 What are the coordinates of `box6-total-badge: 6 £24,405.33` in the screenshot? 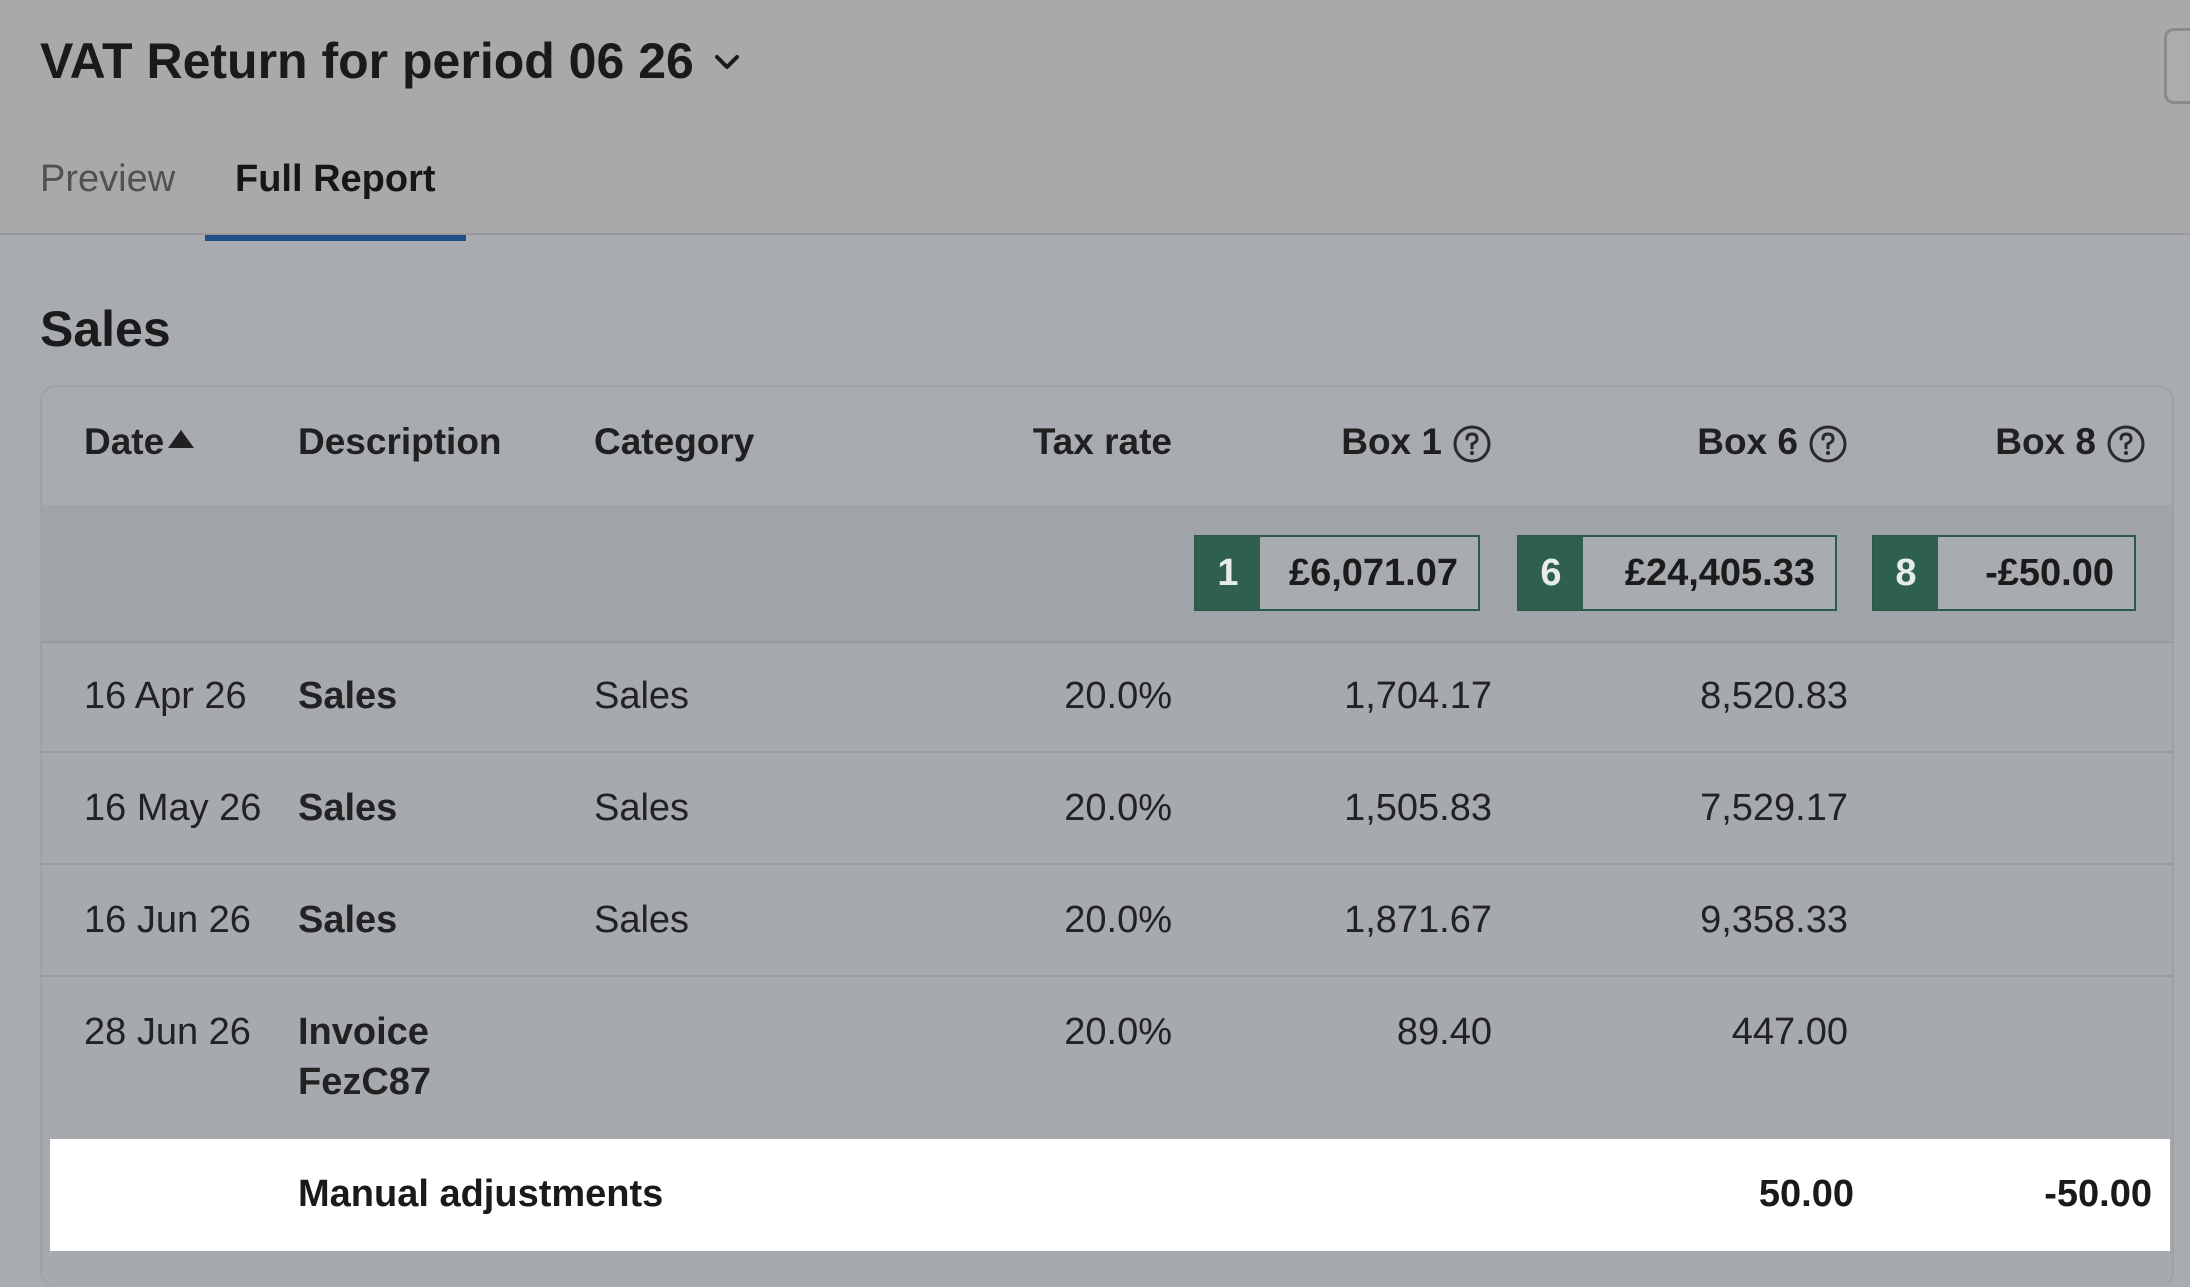 It's located at (1677, 573).